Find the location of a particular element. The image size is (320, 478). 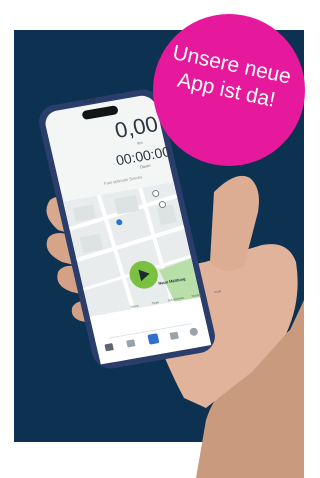

nav-stats: Statistik is located at coordinates (197, 295).